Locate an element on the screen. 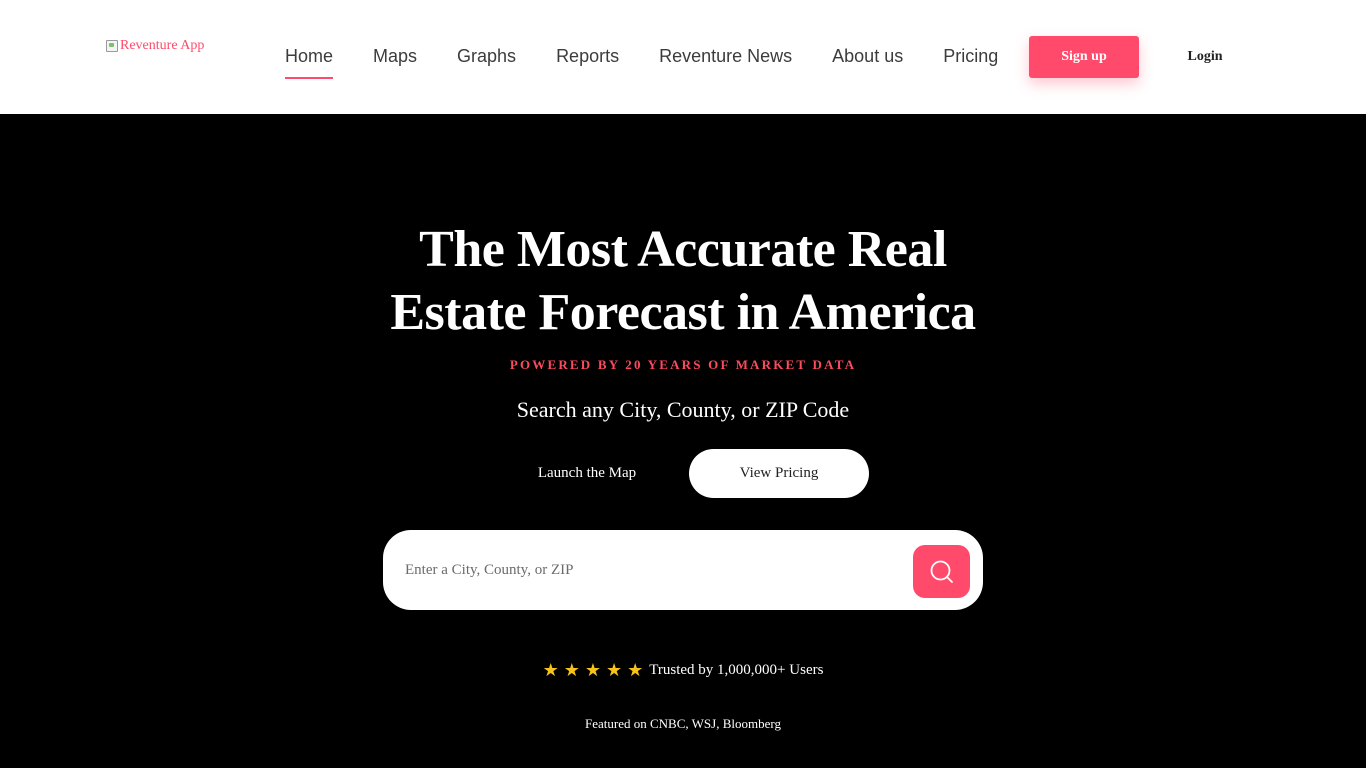 The height and width of the screenshot is (768, 1366). launch-map-link: Launch the Map is located at coordinates (587, 473).